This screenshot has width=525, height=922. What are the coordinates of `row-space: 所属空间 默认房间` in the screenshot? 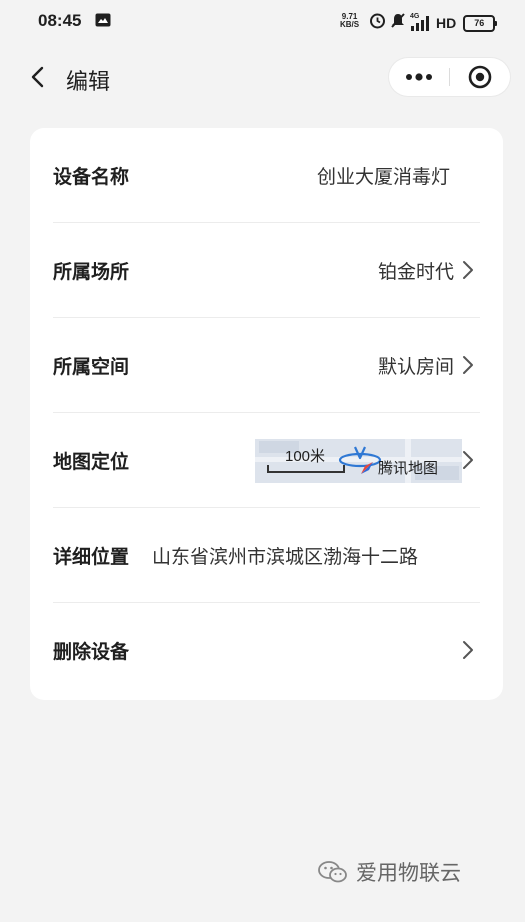 It's located at (266, 365).